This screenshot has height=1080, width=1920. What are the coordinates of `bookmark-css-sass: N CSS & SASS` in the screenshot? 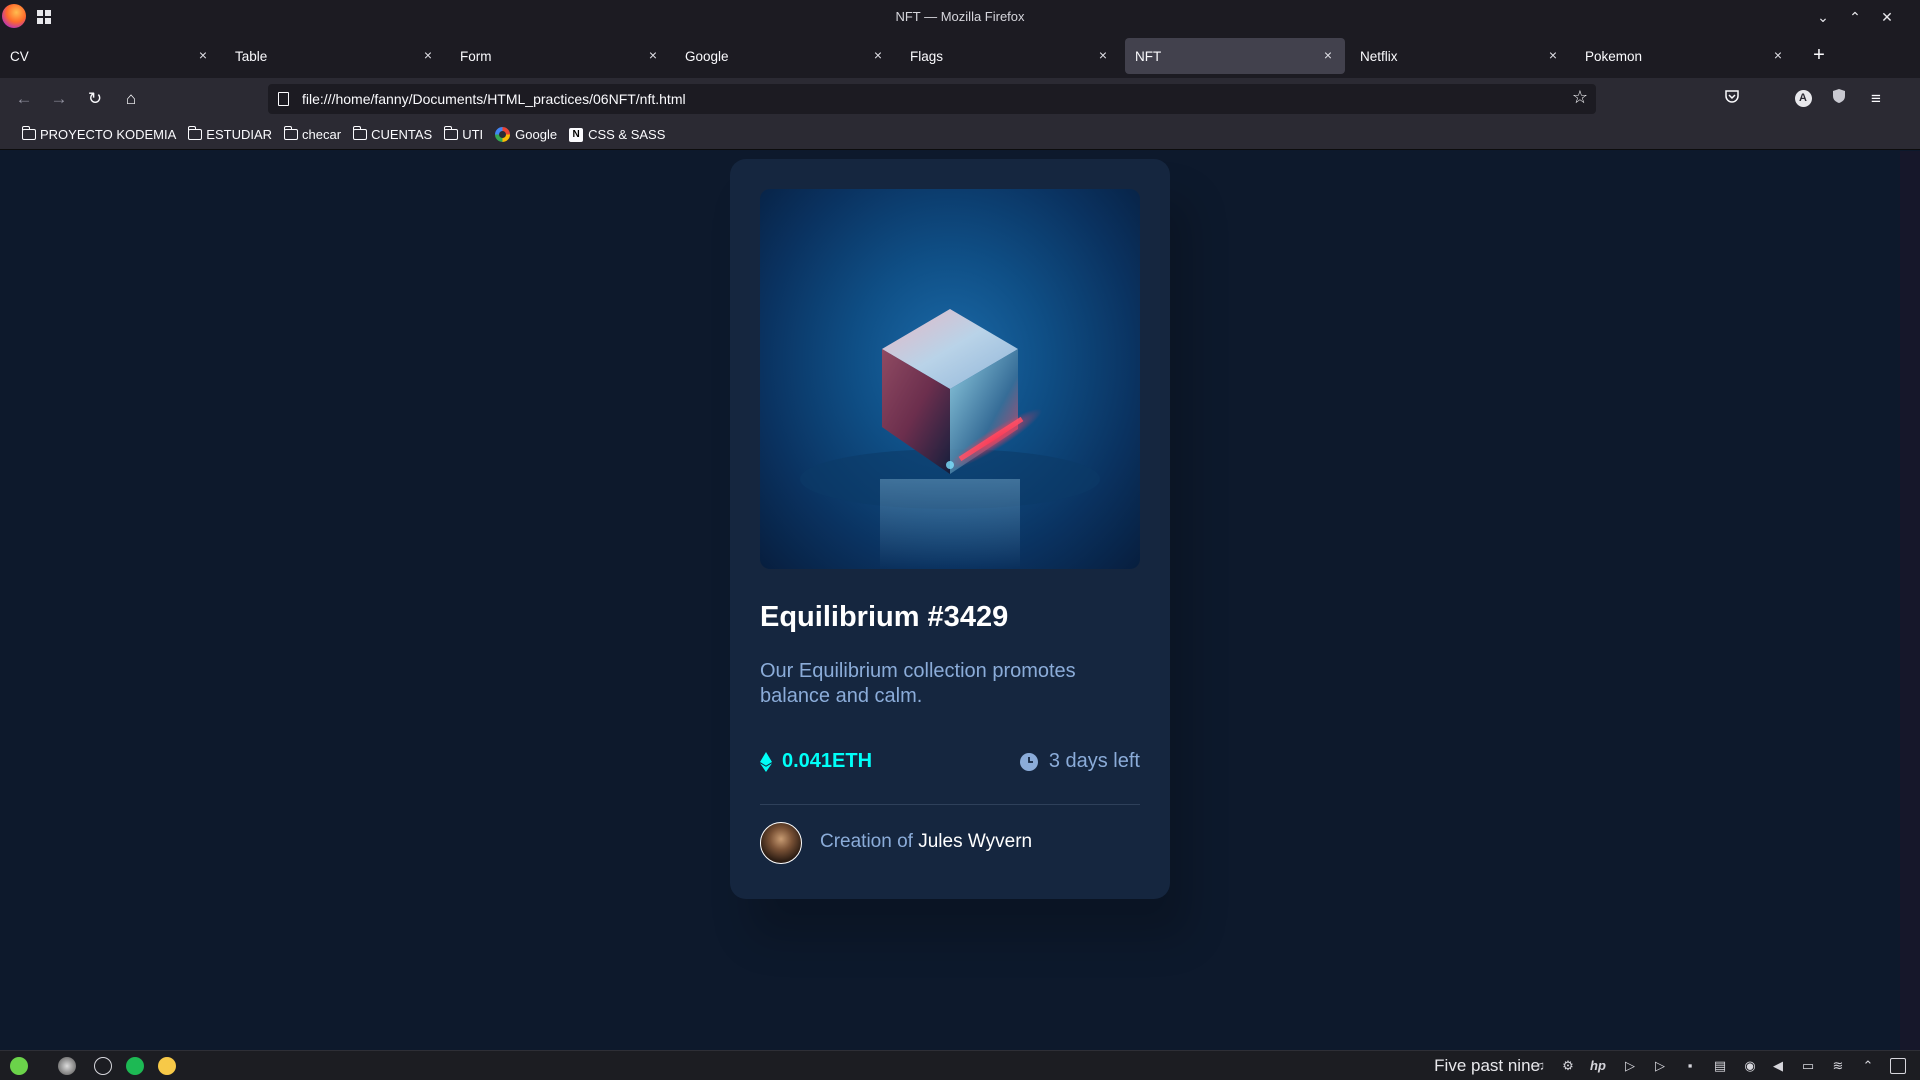 It's located at (617, 134).